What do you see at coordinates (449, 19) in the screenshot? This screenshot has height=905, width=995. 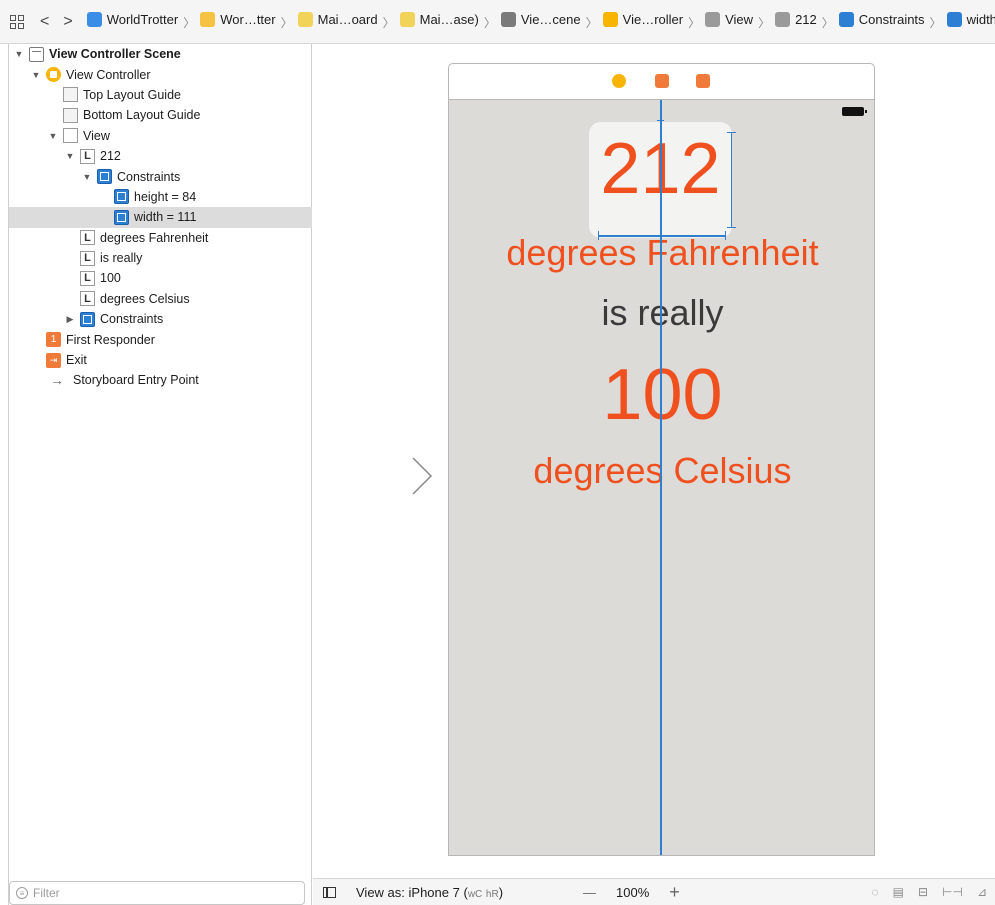 I see `breadcrumb-label: Mai…ase)` at bounding box center [449, 19].